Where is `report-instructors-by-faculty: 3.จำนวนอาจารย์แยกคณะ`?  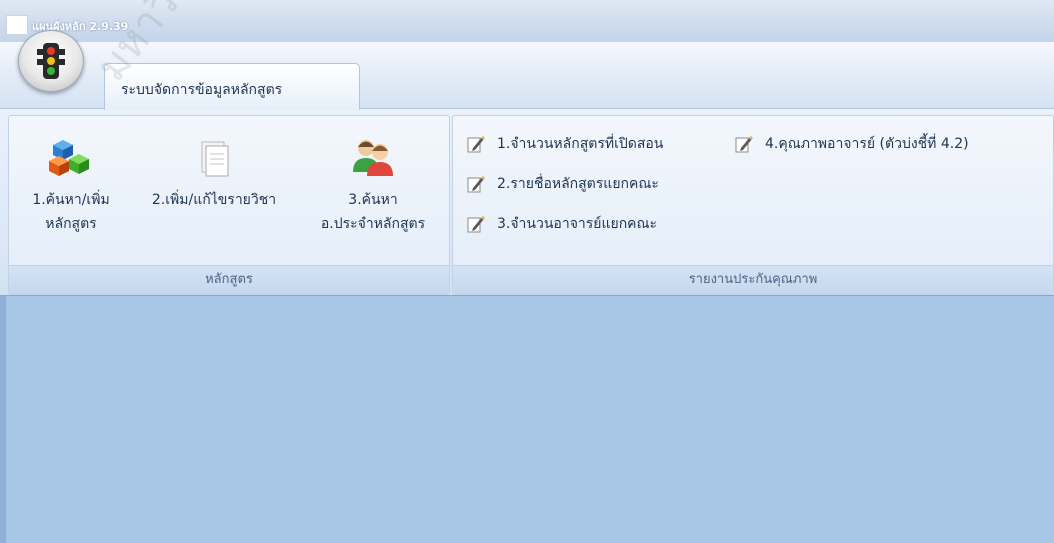
report-instructors-by-faculty: 3.จำนวนอาจารย์แยกคณะ is located at coordinates (562, 224).